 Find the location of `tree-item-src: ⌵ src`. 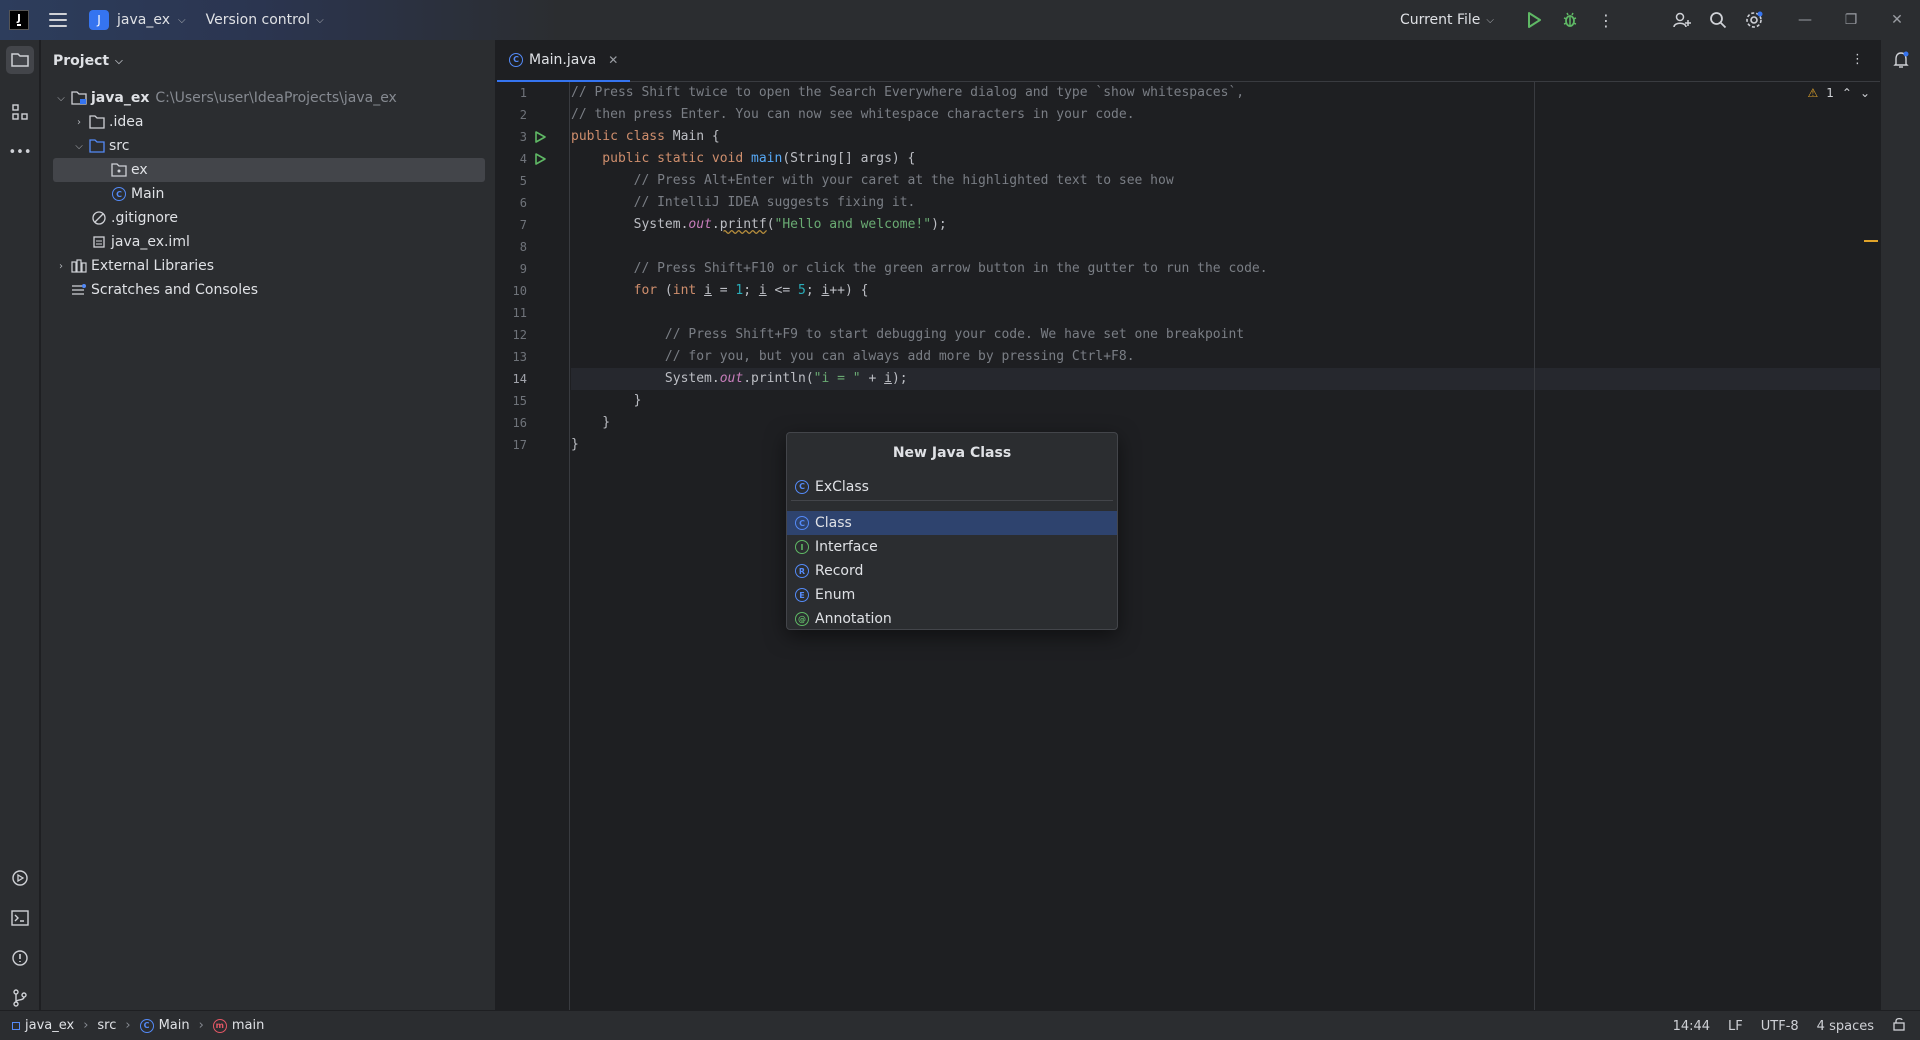

tree-item-src: ⌵ src is located at coordinates (269, 146).